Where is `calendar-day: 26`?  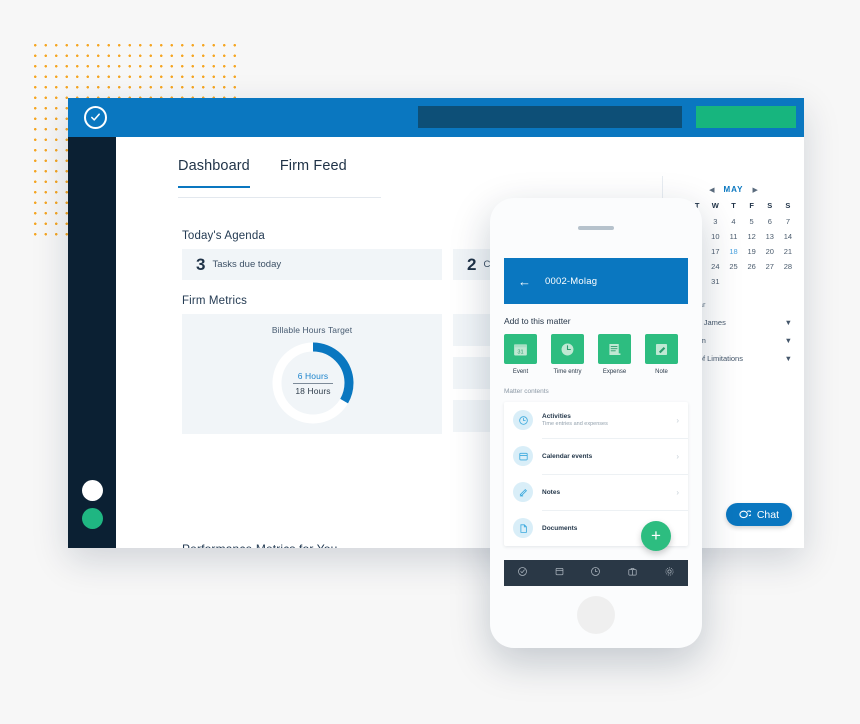 calendar-day: 26 is located at coordinates (752, 266).